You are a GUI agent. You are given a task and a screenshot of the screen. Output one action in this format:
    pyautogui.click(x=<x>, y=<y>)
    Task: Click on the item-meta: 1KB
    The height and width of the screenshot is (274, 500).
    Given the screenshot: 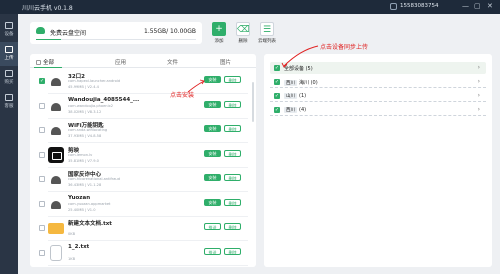 What is the action you would take?
    pyautogui.click(x=72, y=258)
    